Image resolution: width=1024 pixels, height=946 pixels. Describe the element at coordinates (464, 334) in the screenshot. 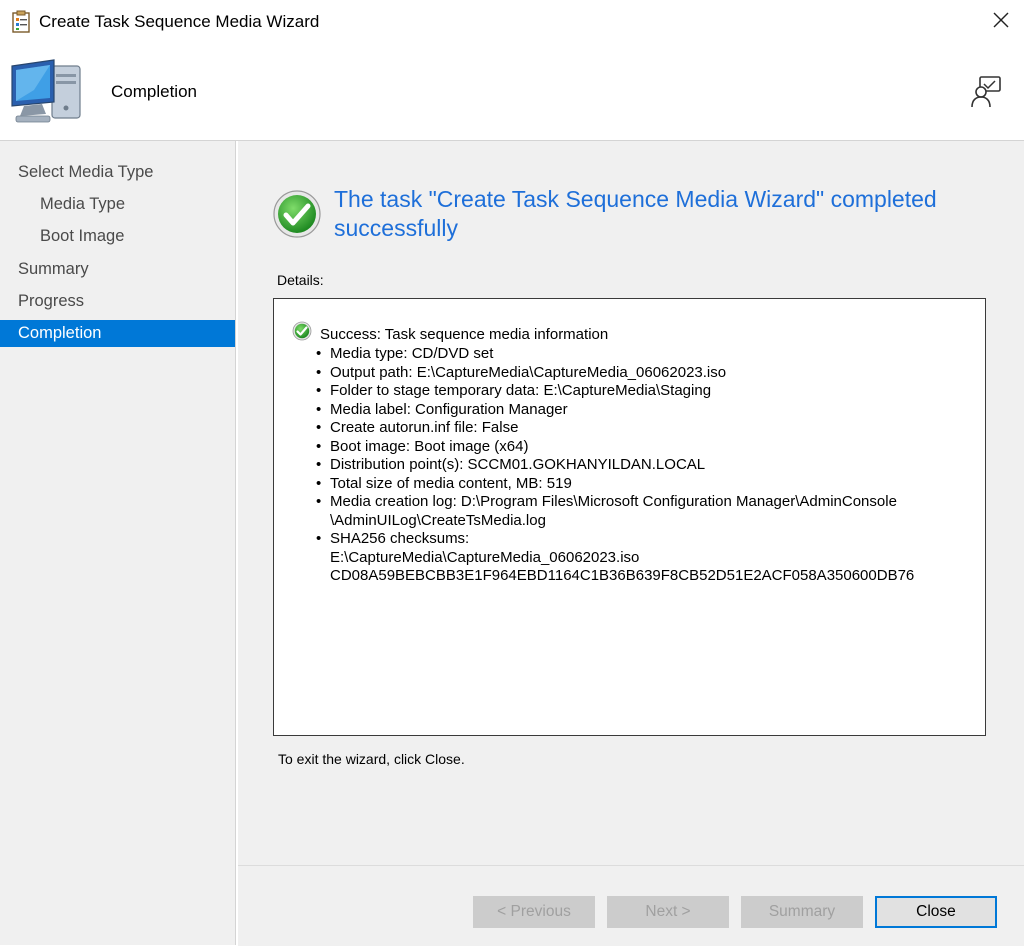

I see `success-text: Success: Task sequence media information` at that location.